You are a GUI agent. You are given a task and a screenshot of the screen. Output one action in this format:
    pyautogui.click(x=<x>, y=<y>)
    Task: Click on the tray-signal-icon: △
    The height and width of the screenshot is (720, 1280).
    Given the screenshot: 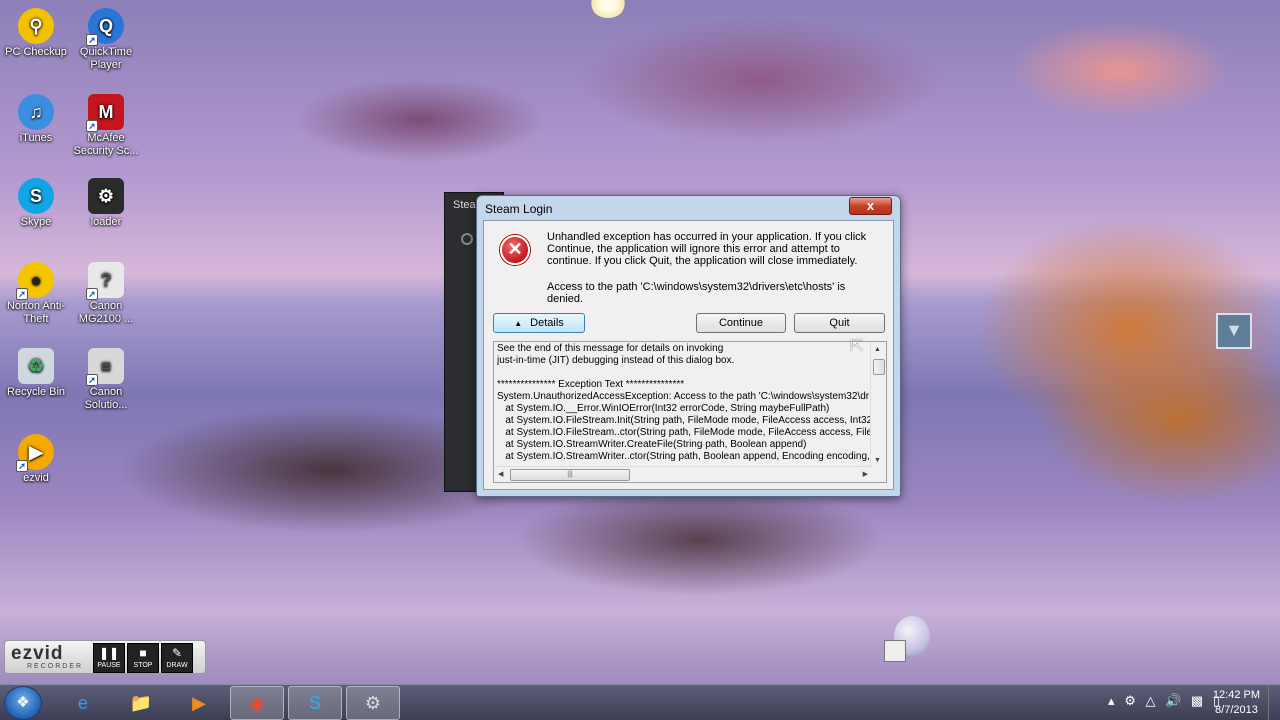 What is the action you would take?
    pyautogui.click(x=1150, y=700)
    